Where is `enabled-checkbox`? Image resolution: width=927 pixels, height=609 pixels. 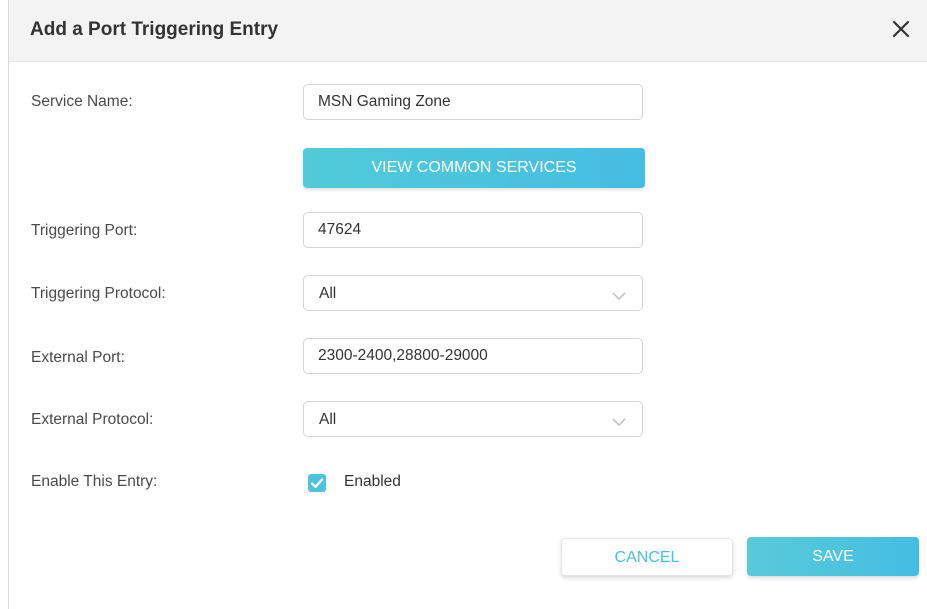
enabled-checkbox is located at coordinates (317, 483).